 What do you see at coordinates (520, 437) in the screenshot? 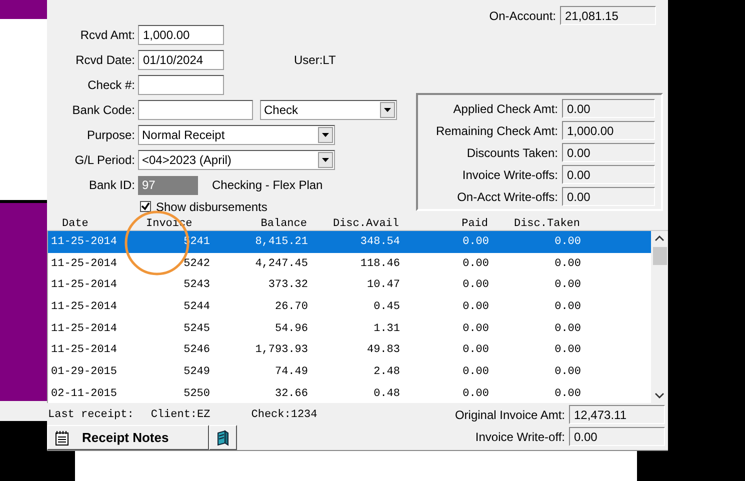
I see `field-label: Invoice Write-off:` at bounding box center [520, 437].